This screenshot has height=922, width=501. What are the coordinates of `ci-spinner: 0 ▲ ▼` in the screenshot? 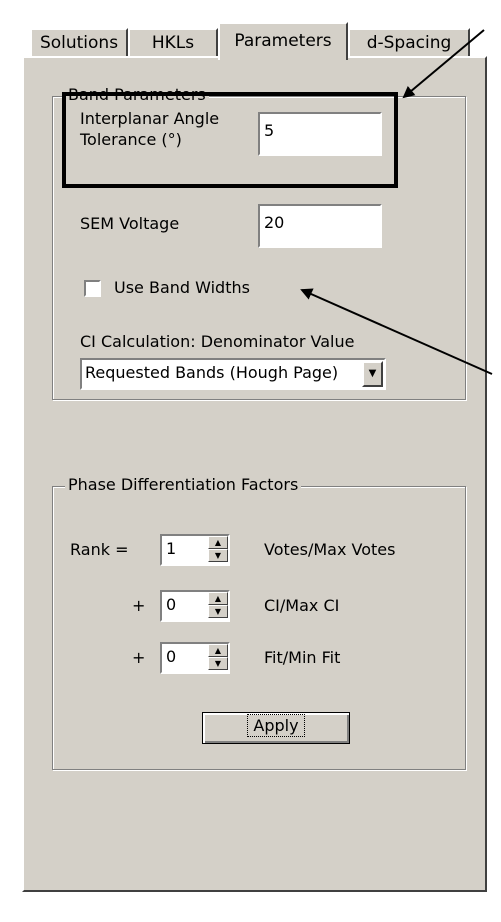 It's located at (195, 606).